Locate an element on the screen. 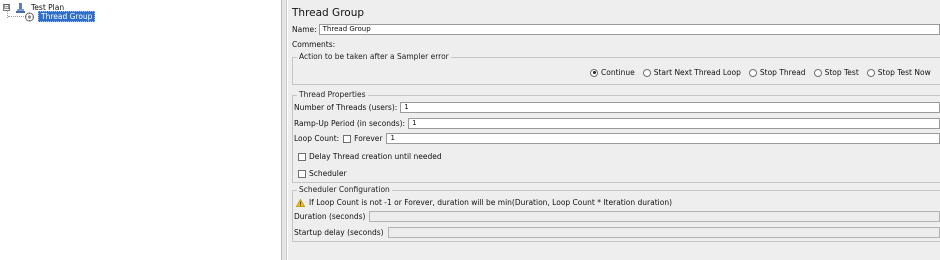 The height and width of the screenshot is (260, 940). scheduler-row: Scheduler is located at coordinates (322, 173).